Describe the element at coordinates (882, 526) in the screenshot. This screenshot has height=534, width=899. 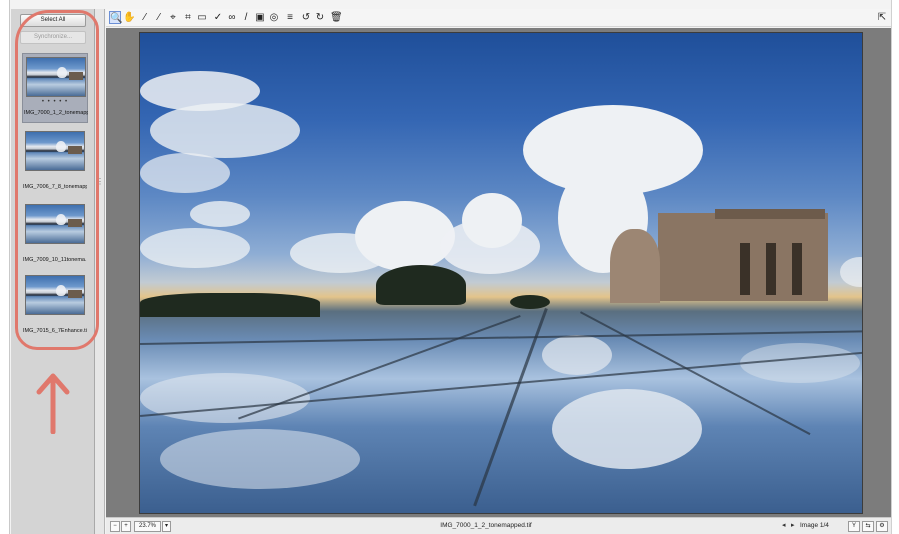
I see `preview-settings-icon: ⚙` at that location.